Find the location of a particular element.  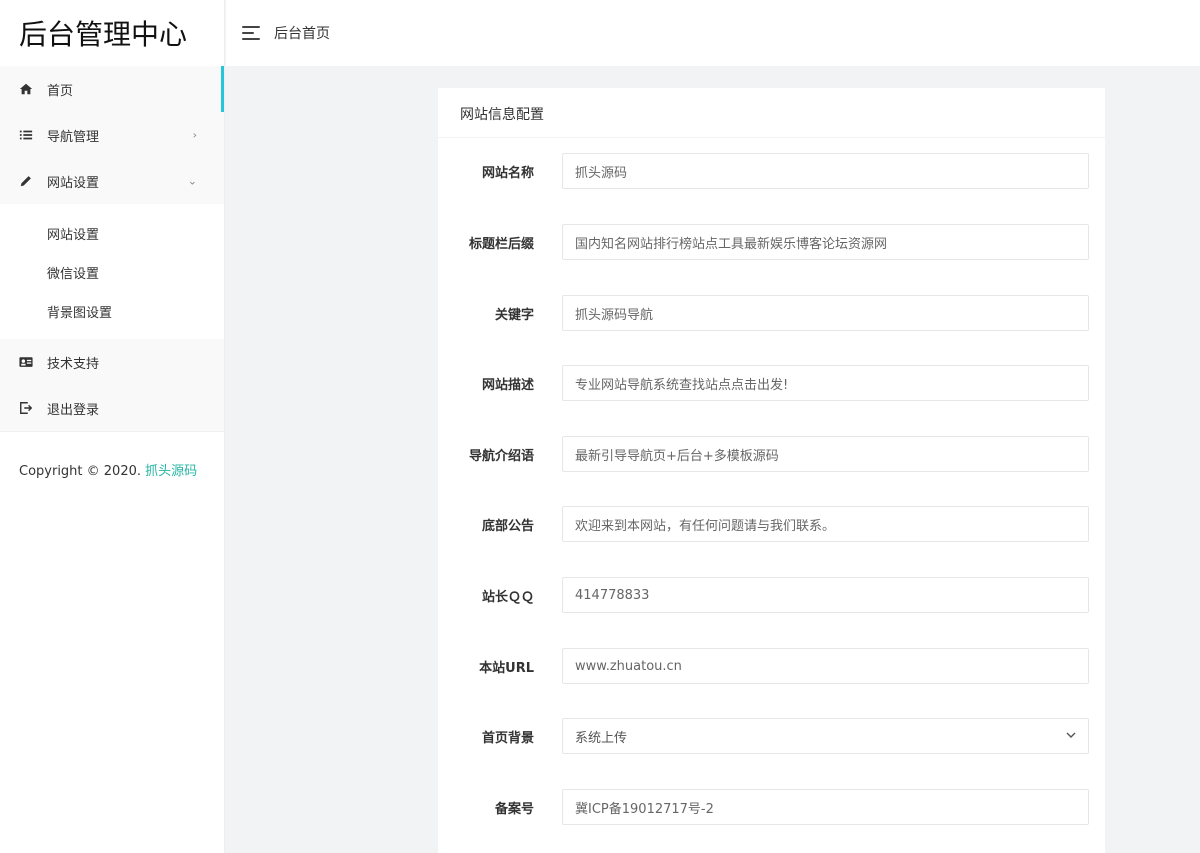

field-label: 首页背景 is located at coordinates (507, 738).